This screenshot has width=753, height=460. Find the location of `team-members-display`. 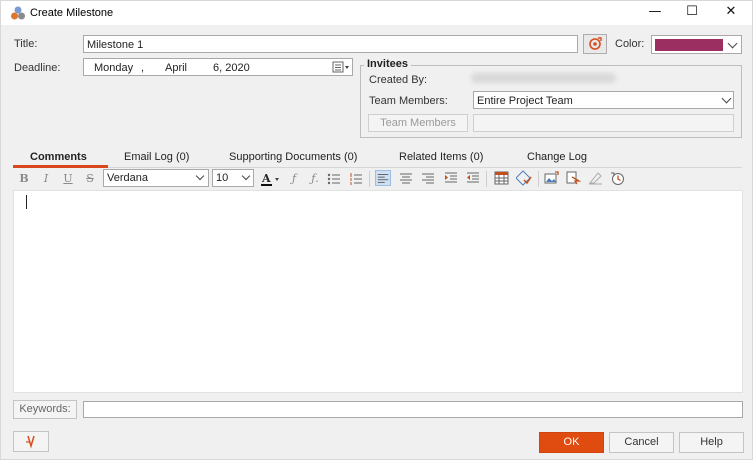

team-members-display is located at coordinates (603, 123).